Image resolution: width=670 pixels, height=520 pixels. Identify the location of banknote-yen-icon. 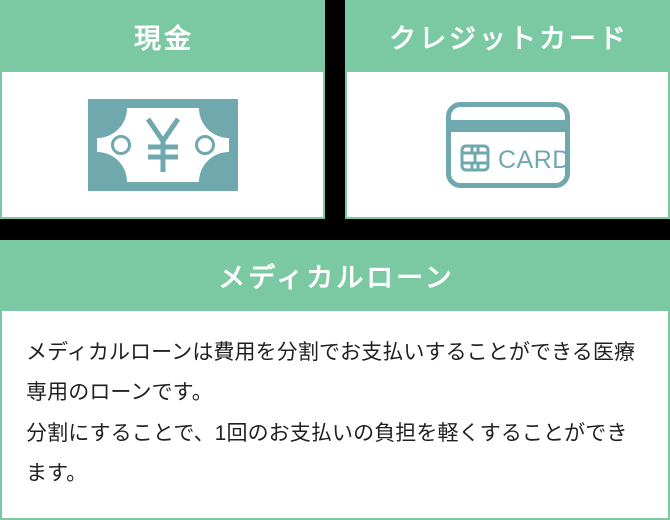
(162, 144).